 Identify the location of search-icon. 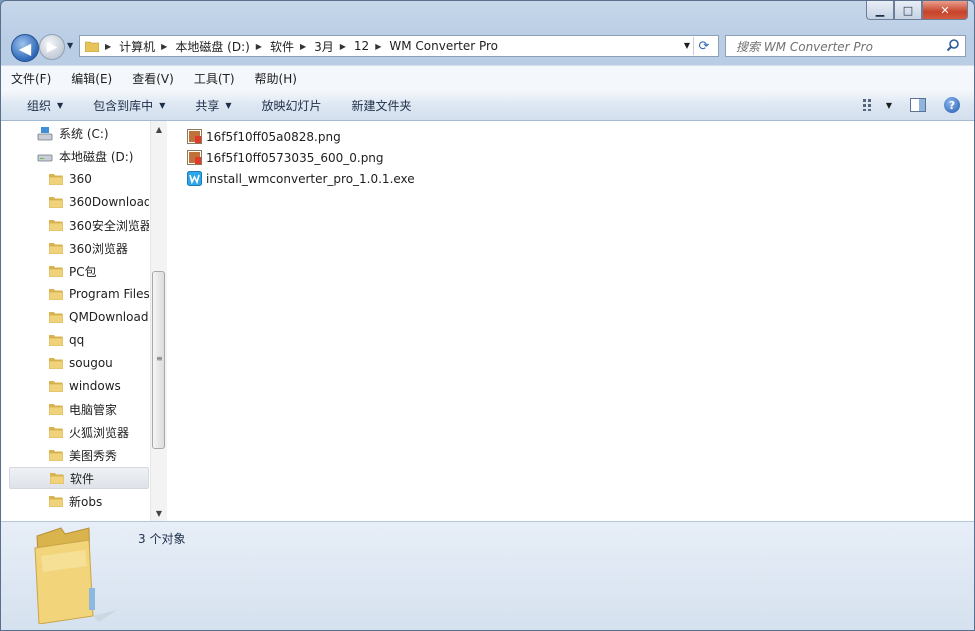
(953, 45).